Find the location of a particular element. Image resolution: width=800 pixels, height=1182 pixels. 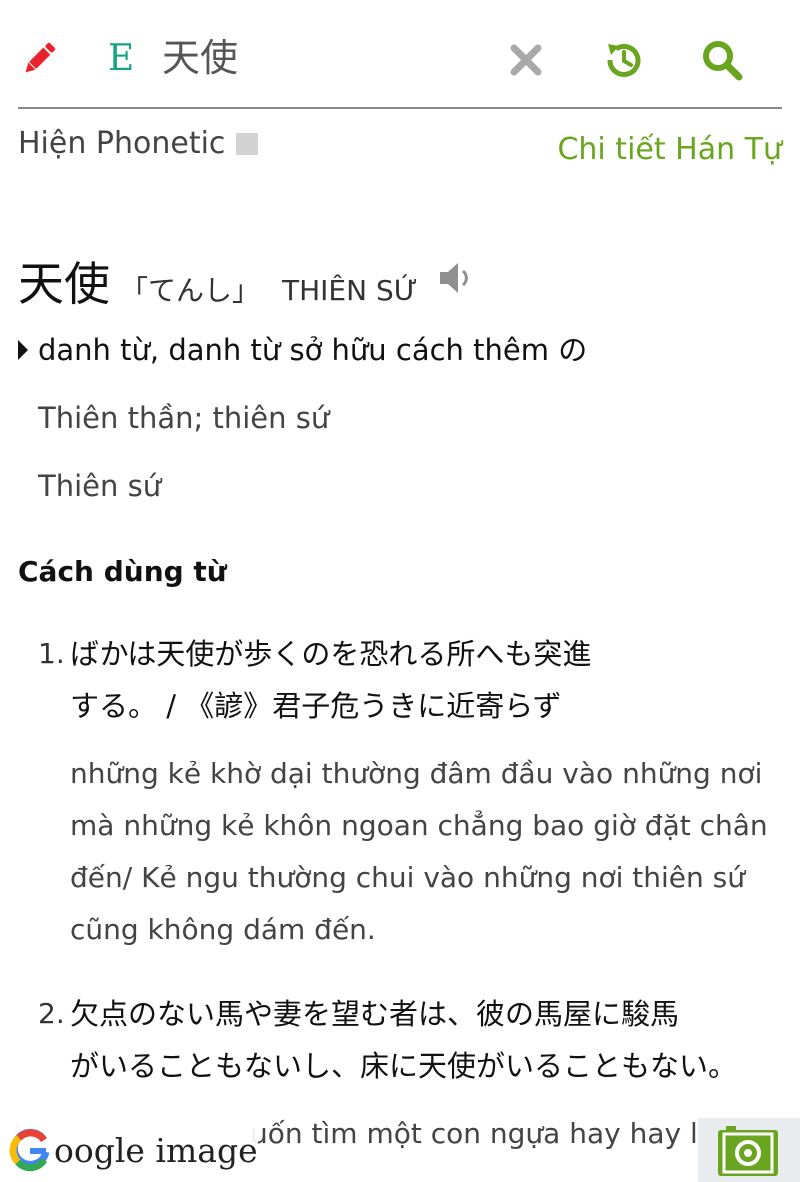

phonetic-checkbox is located at coordinates (247, 144).